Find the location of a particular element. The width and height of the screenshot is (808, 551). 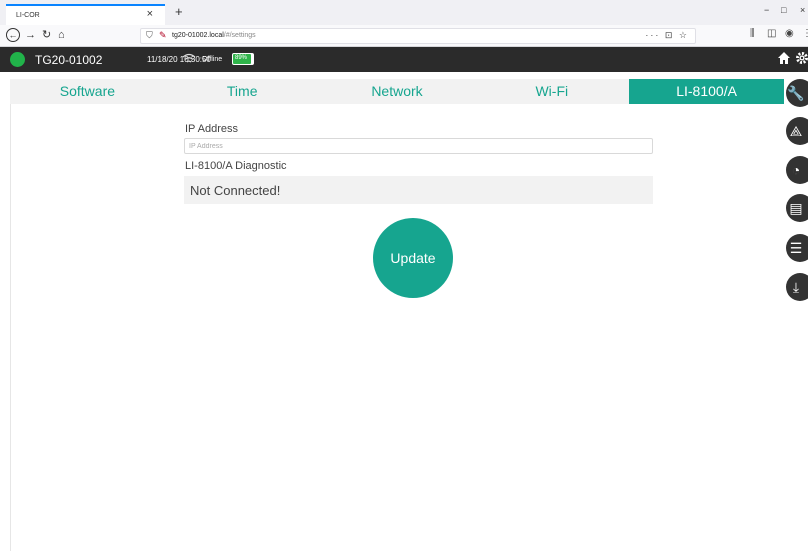

url-bar: ⛉ ✎ tg20-01002.local/#/settings ··· ⊡ ☆ is located at coordinates (418, 36).